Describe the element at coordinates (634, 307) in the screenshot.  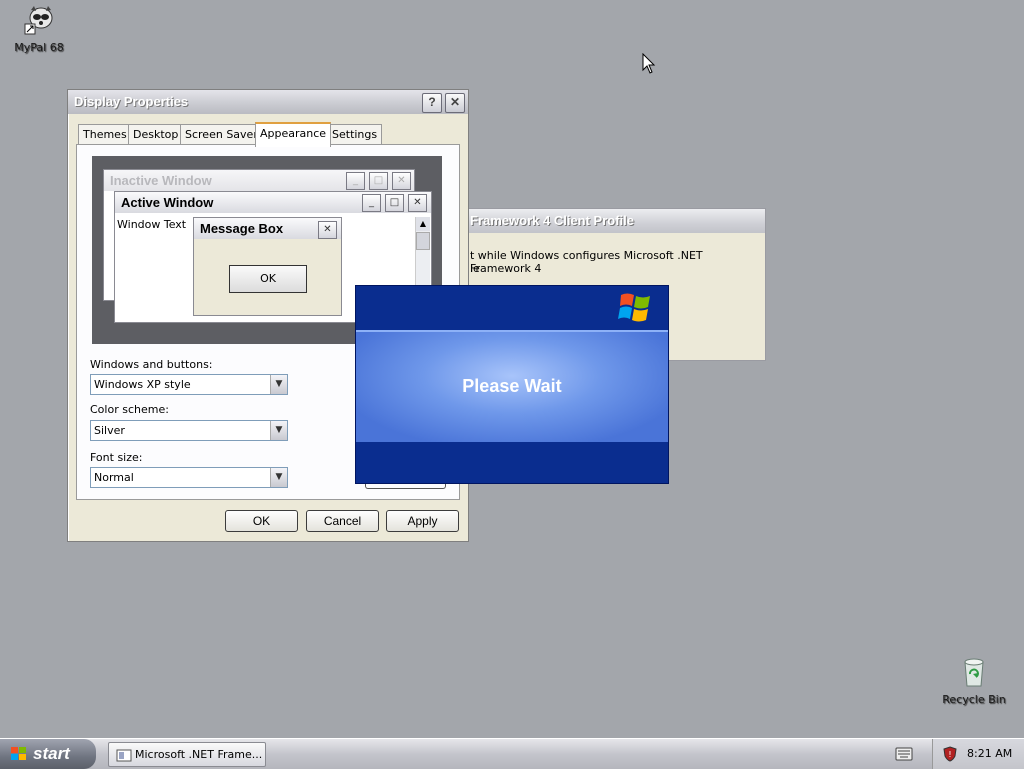
I see `windows-logo-icon` at that location.